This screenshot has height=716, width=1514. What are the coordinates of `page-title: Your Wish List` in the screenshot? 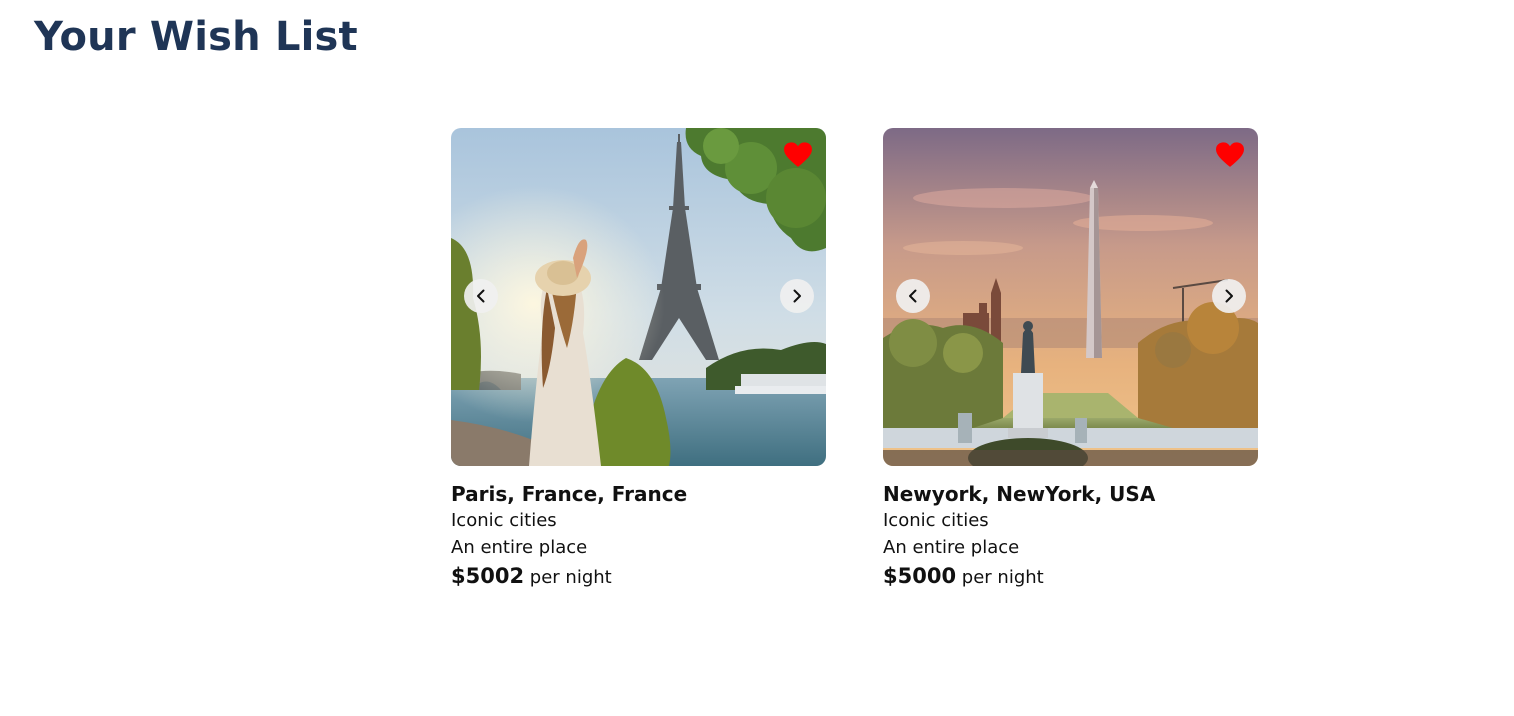 It's located at (196, 37).